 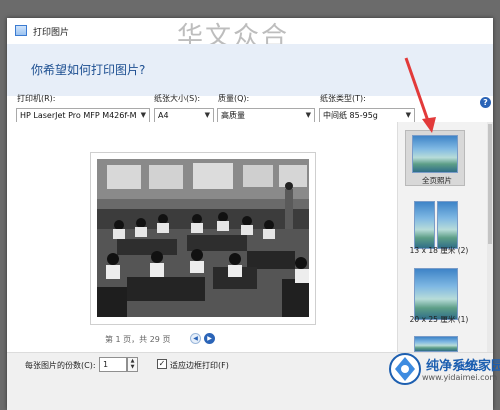 I want to click on copies-stepper: ▲ ▼, so click(x=132, y=364).